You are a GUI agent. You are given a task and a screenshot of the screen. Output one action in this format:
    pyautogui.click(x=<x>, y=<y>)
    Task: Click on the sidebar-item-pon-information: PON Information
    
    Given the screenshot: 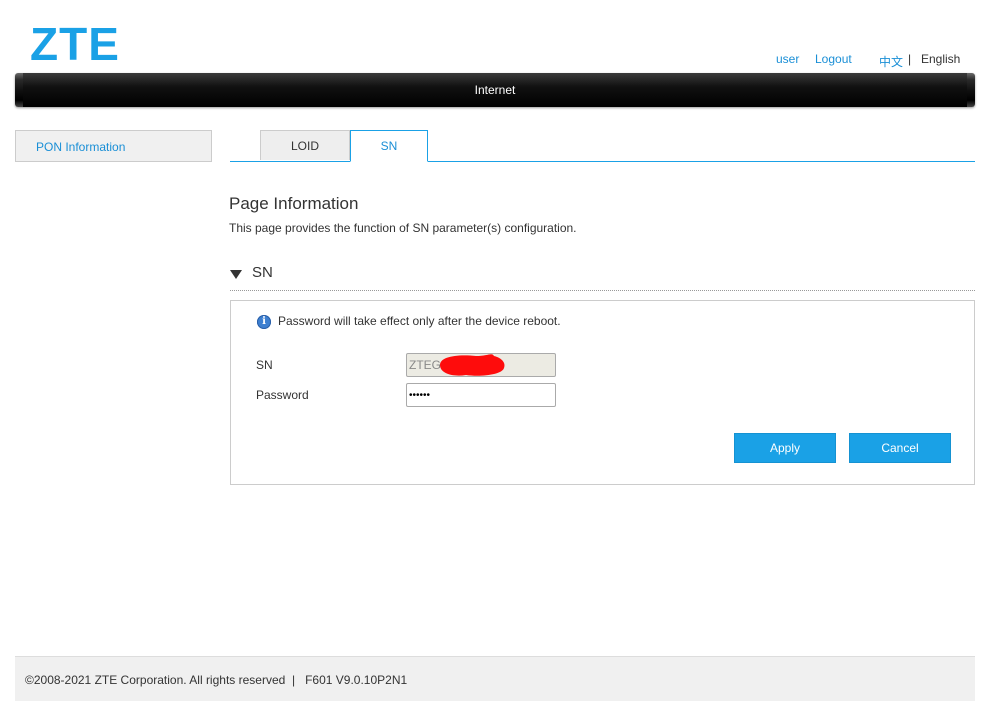 What is the action you would take?
    pyautogui.click(x=113, y=146)
    